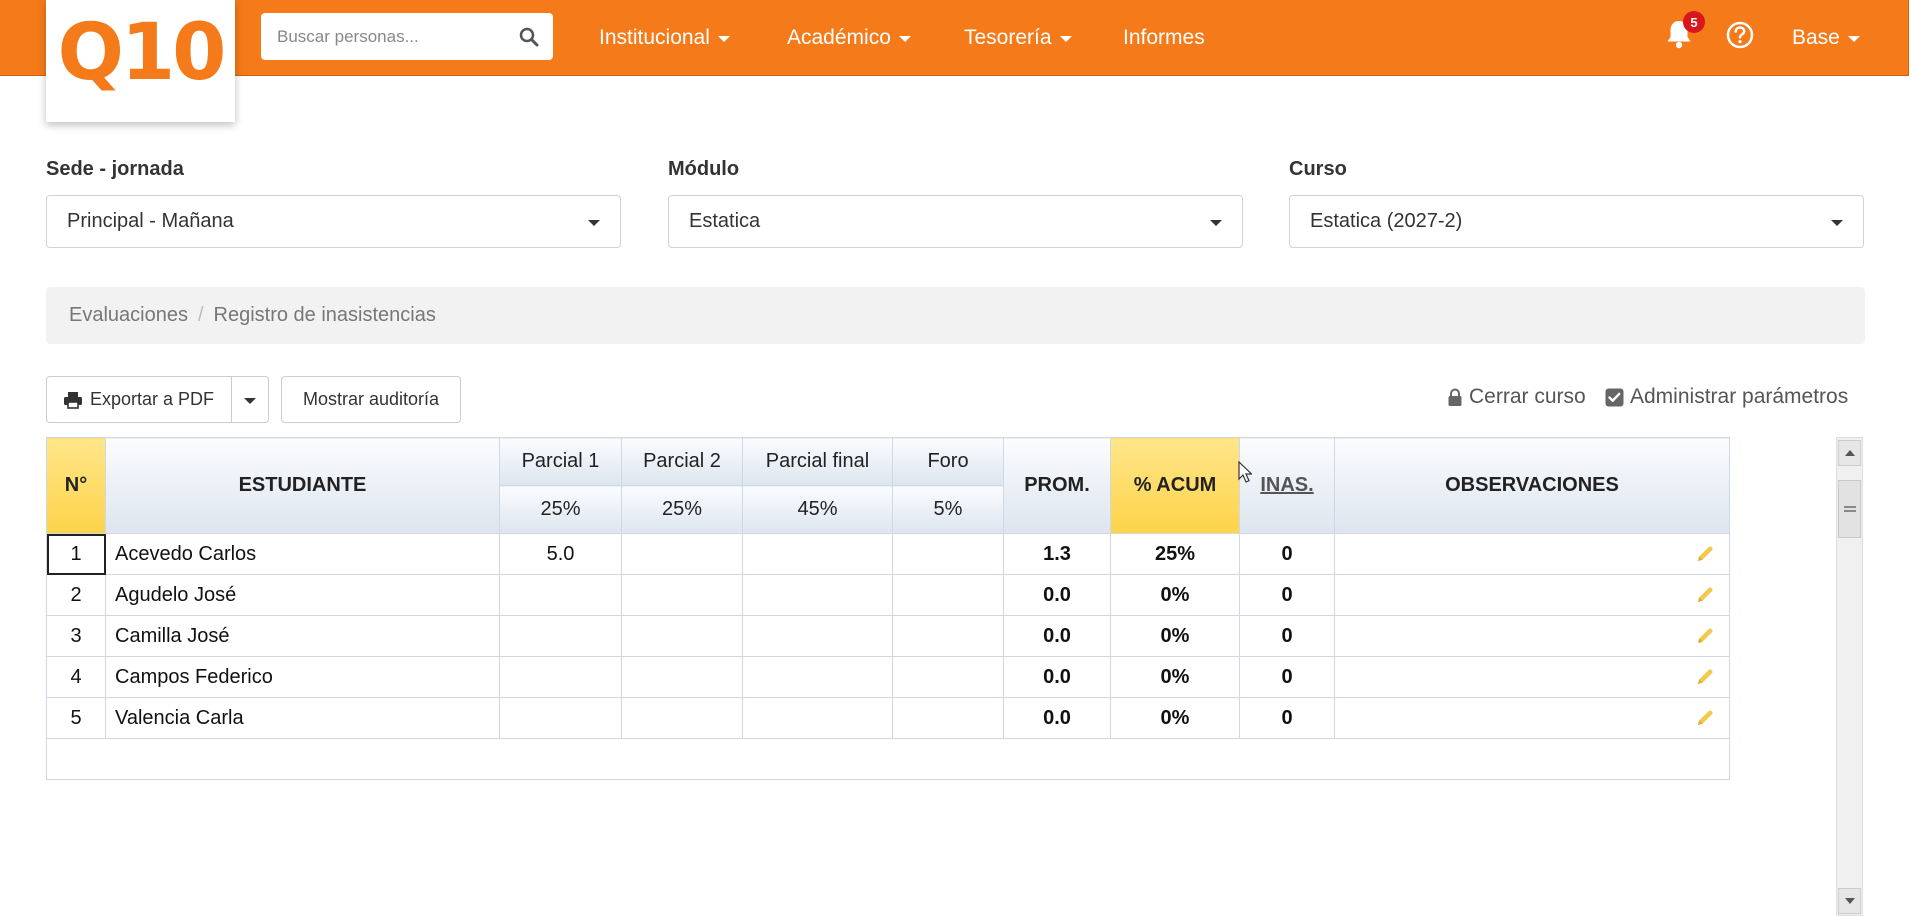 This screenshot has height=916, width=1912. I want to click on nav-informes: Informes, so click(1164, 38).